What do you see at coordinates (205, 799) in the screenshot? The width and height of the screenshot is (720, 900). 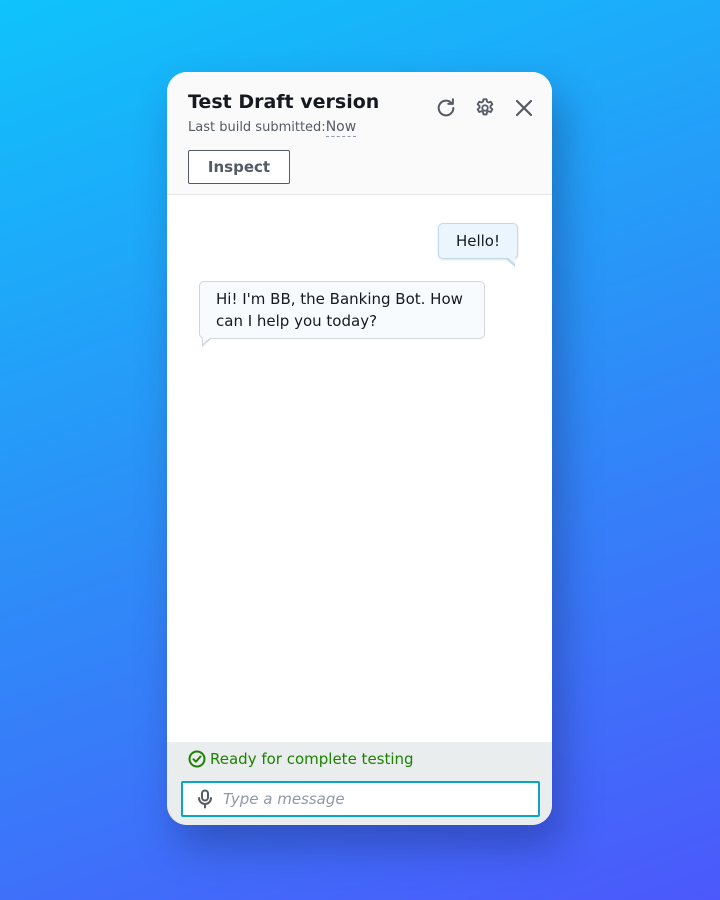 I see `microphone-icon` at bounding box center [205, 799].